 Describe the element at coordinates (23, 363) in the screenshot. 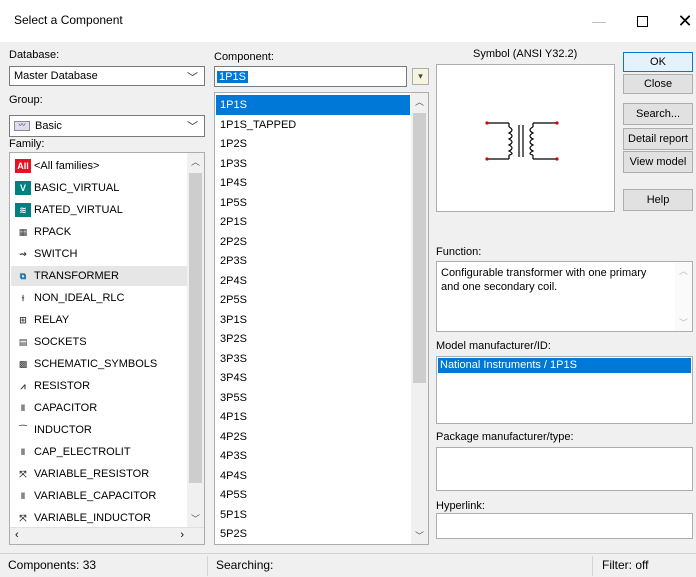

I see `schematic-symbols-icon: ▩` at that location.